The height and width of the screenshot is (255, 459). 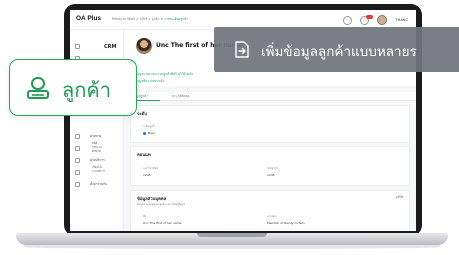 What do you see at coordinates (137, 19) in the screenshot?
I see `breadcrumb-path: Ready to Work > CRM > ลูกค้า >` at bounding box center [137, 19].